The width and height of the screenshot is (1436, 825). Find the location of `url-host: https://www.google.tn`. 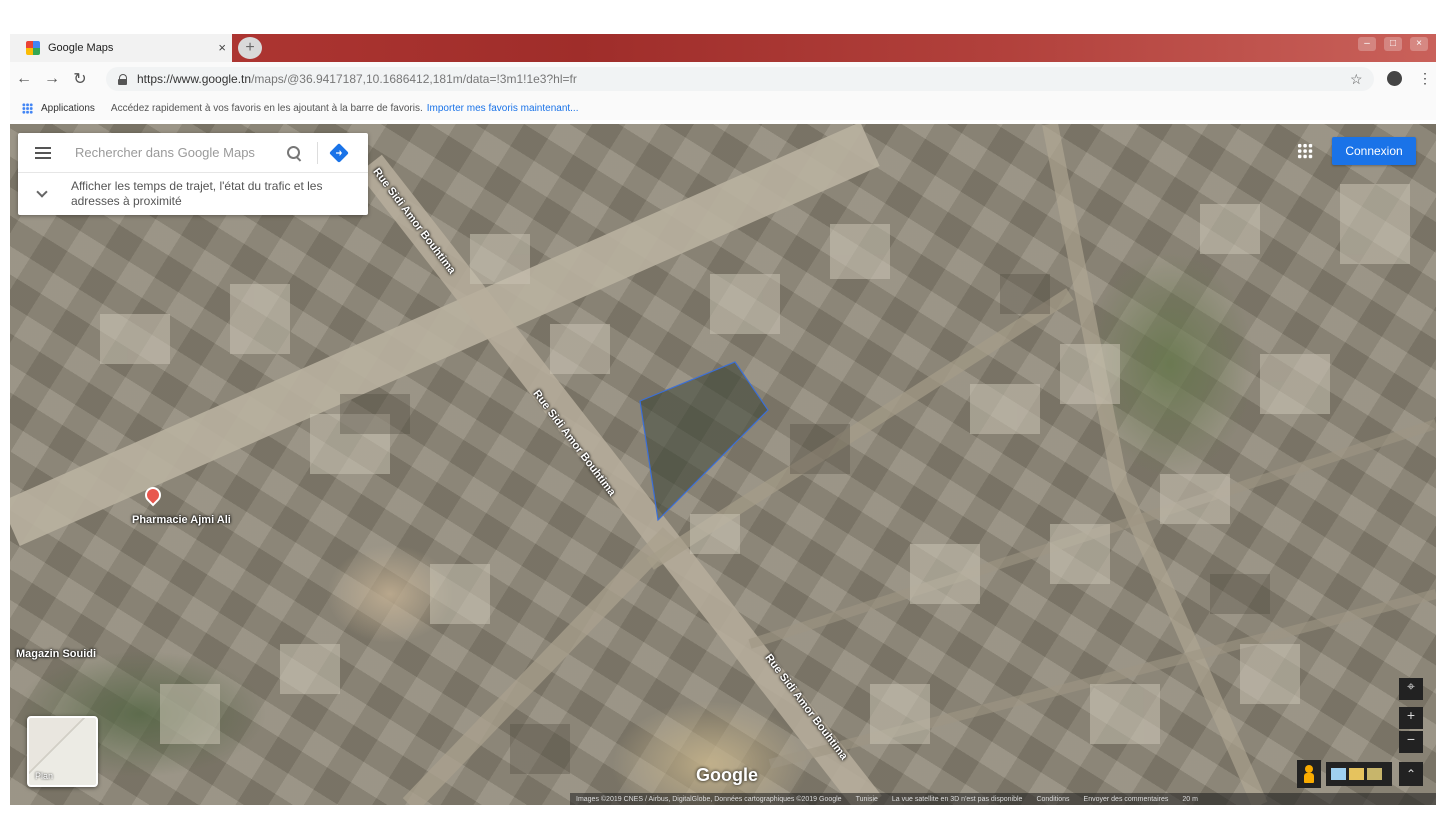

url-host: https://www.google.tn is located at coordinates (194, 79).